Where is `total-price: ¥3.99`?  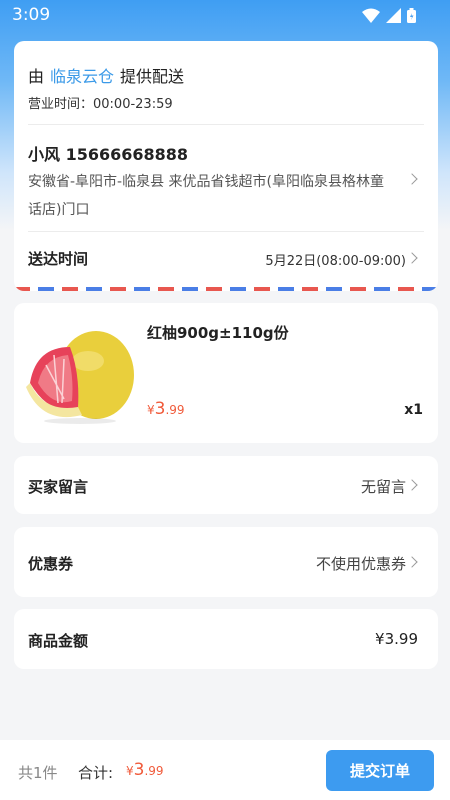 total-price: ¥3.99 is located at coordinates (145, 770).